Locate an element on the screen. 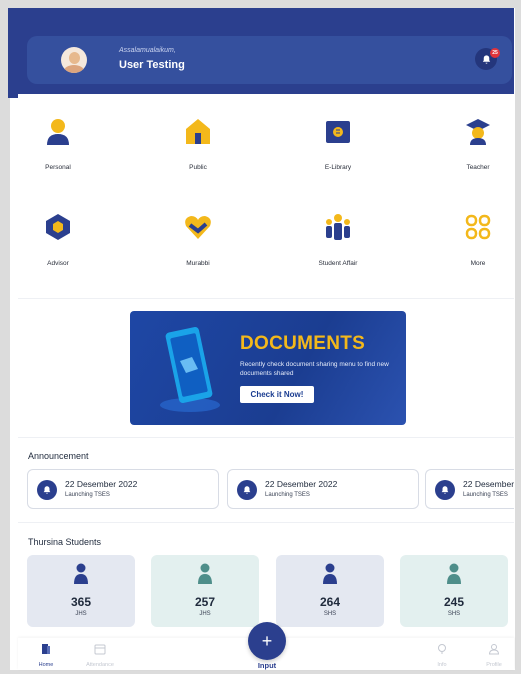 The image size is (521, 674). menu-label: Teacher is located at coordinates (478, 167).